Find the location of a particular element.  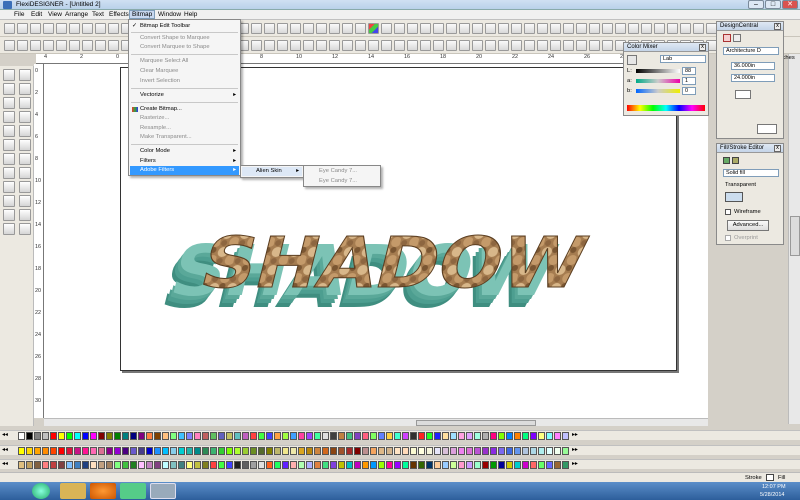

menu-window: Window is located at coordinates (169, 14).